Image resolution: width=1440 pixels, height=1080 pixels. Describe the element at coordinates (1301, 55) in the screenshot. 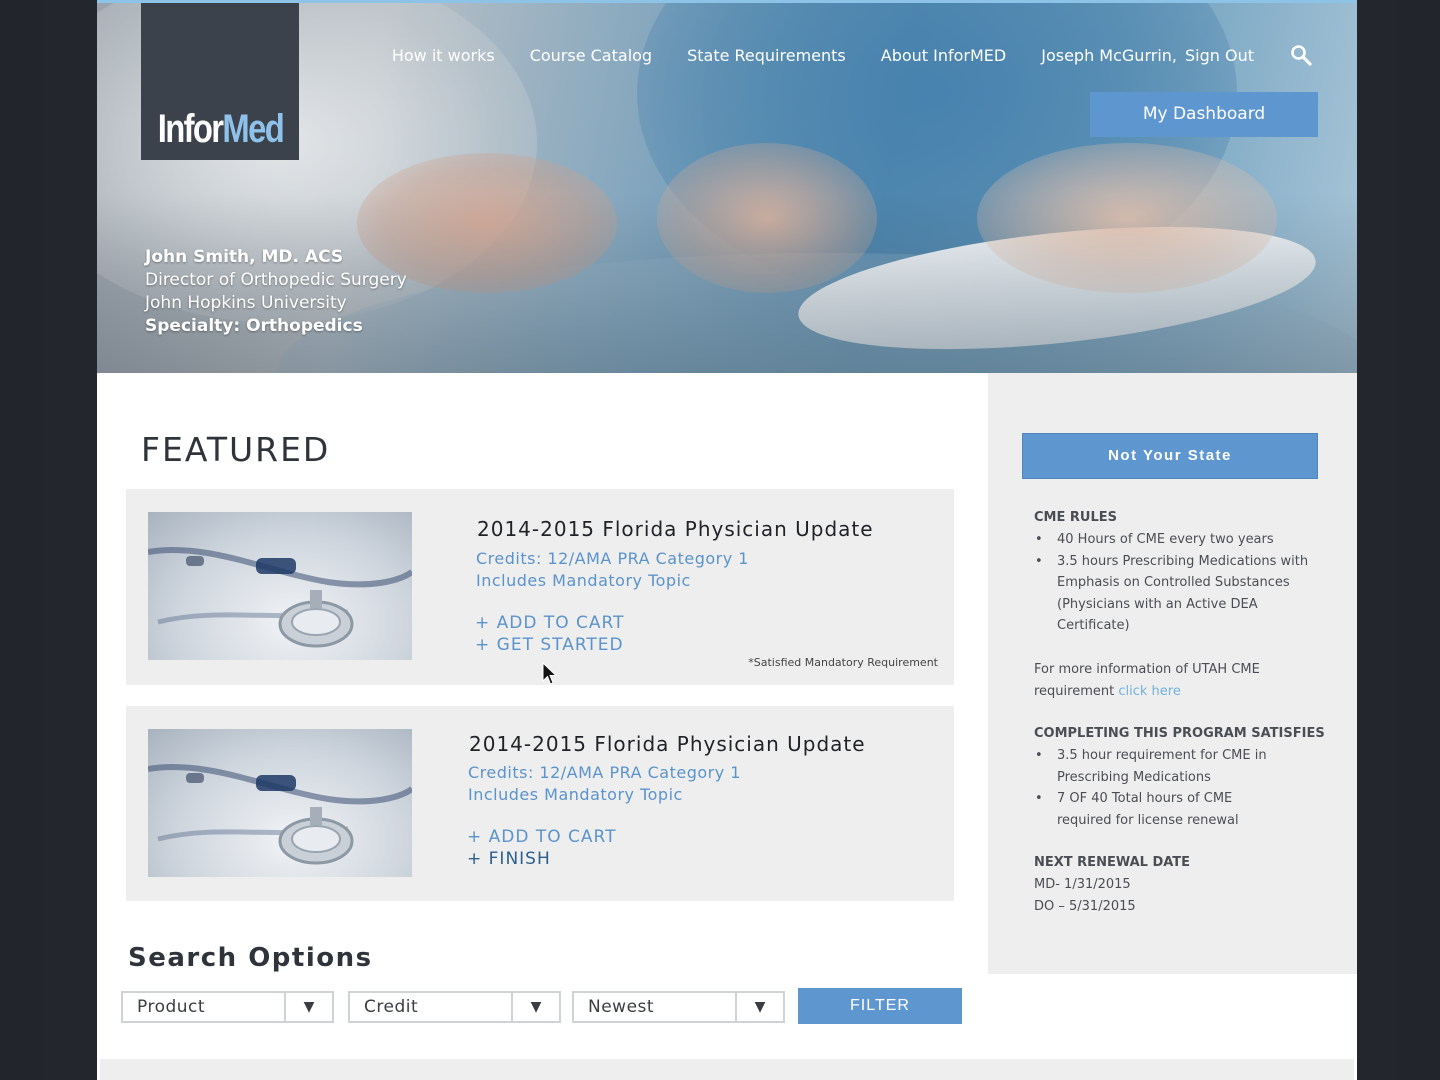

I see `search-icon` at that location.